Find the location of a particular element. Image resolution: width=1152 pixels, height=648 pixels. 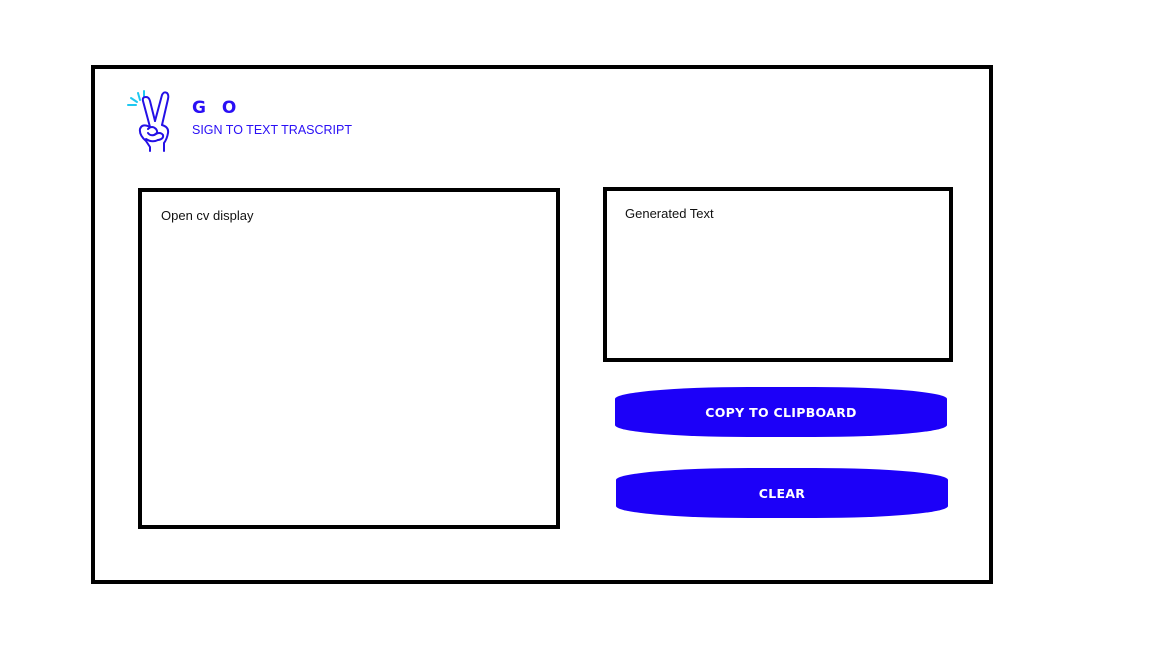

copy-to-clipboard-button: COPY TO CLIPBOARD is located at coordinates (781, 412).